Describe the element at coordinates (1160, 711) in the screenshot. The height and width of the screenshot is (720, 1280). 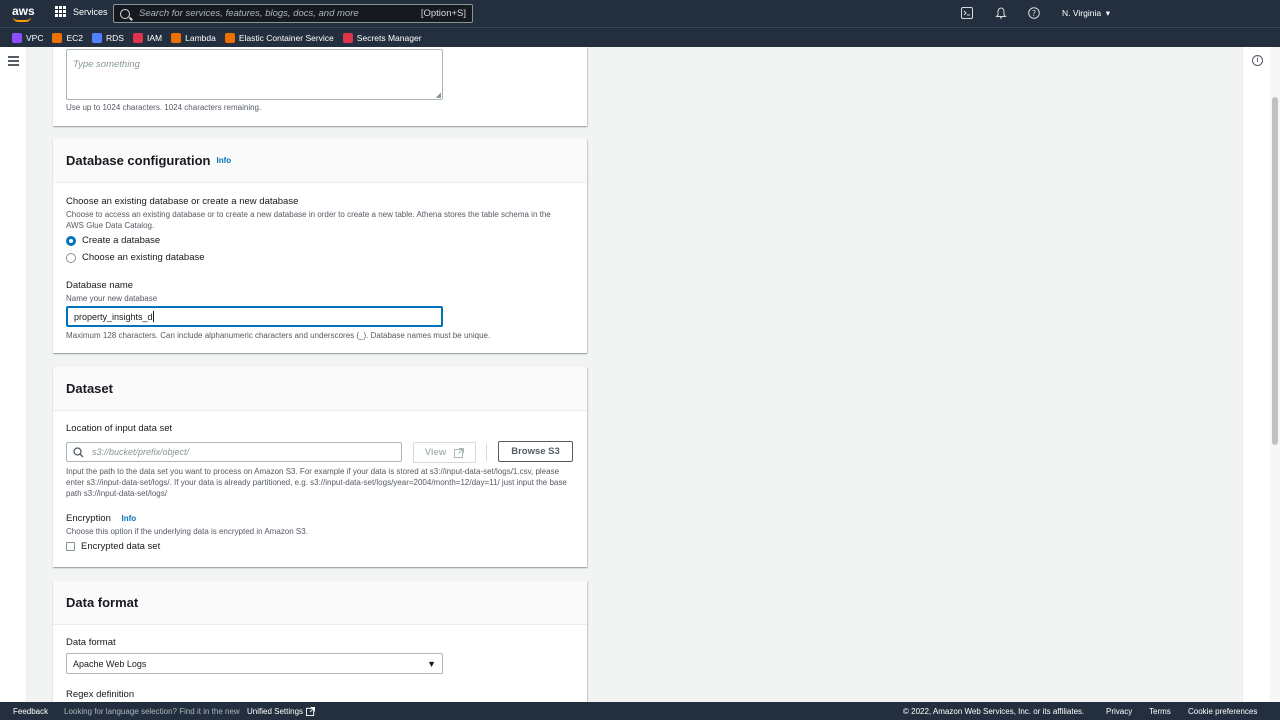
I see `terms-link: Terms` at that location.